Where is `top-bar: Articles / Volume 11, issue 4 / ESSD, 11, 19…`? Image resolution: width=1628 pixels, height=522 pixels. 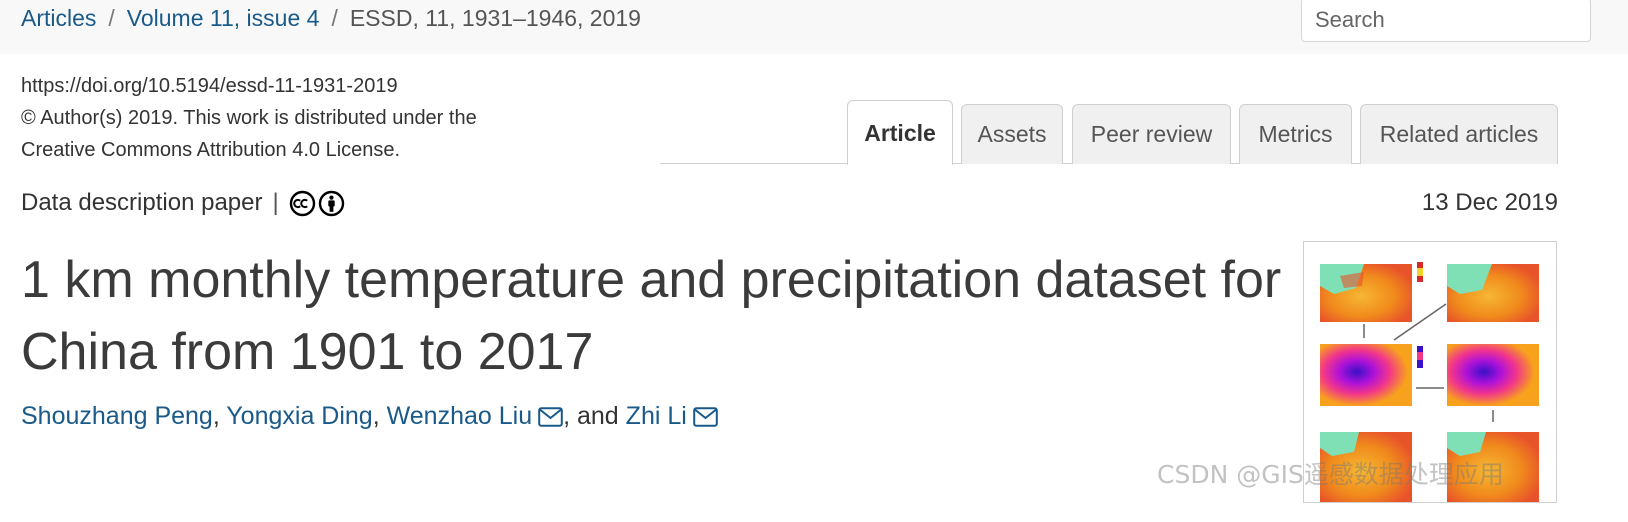
top-bar: Articles / Volume 11, issue 4 / ESSD, 11, 19… is located at coordinates (814, 27).